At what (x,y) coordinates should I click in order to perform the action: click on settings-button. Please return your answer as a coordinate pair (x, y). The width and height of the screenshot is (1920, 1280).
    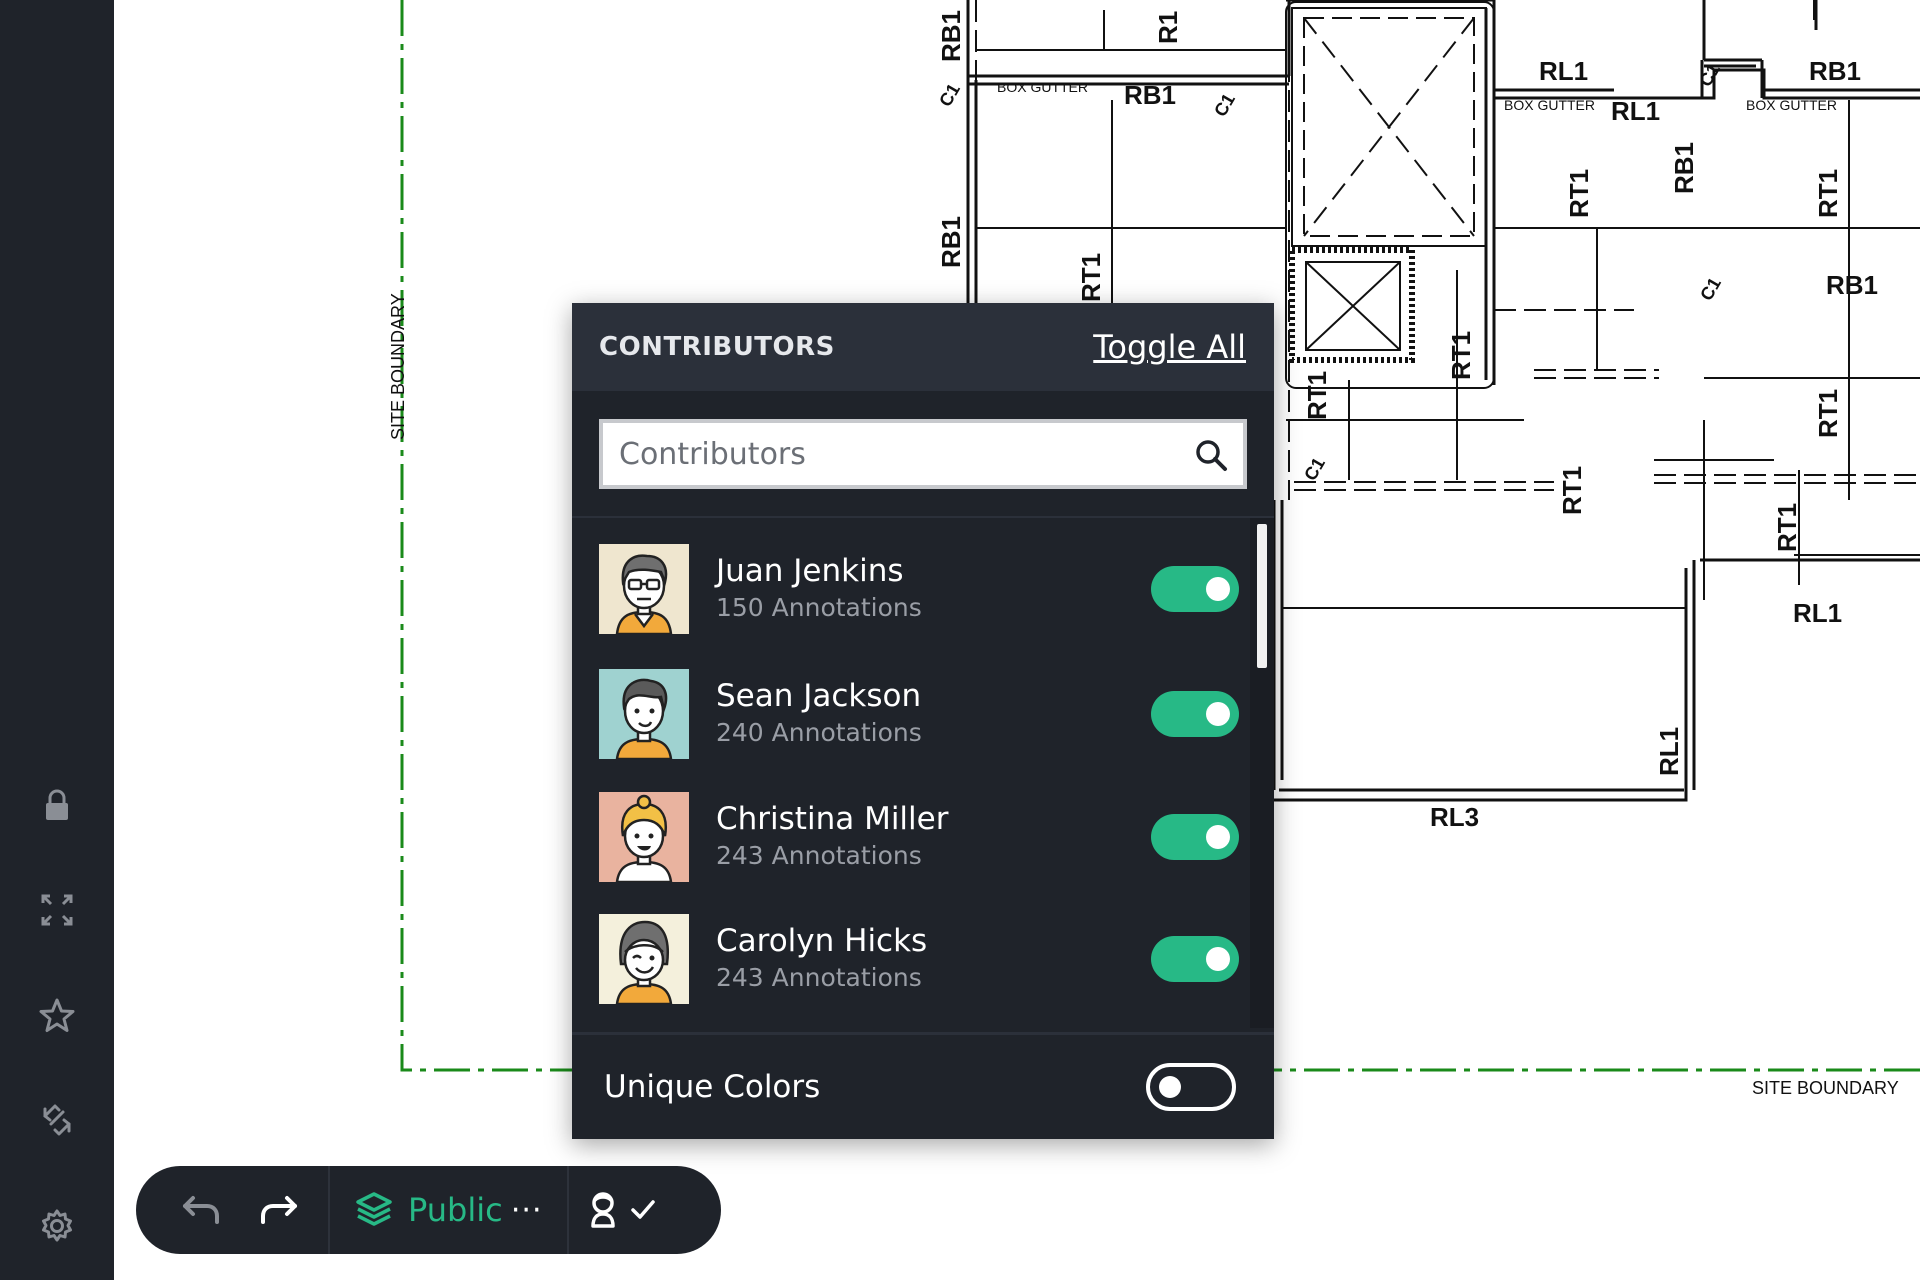
    Looking at the image, I should click on (57, 1226).